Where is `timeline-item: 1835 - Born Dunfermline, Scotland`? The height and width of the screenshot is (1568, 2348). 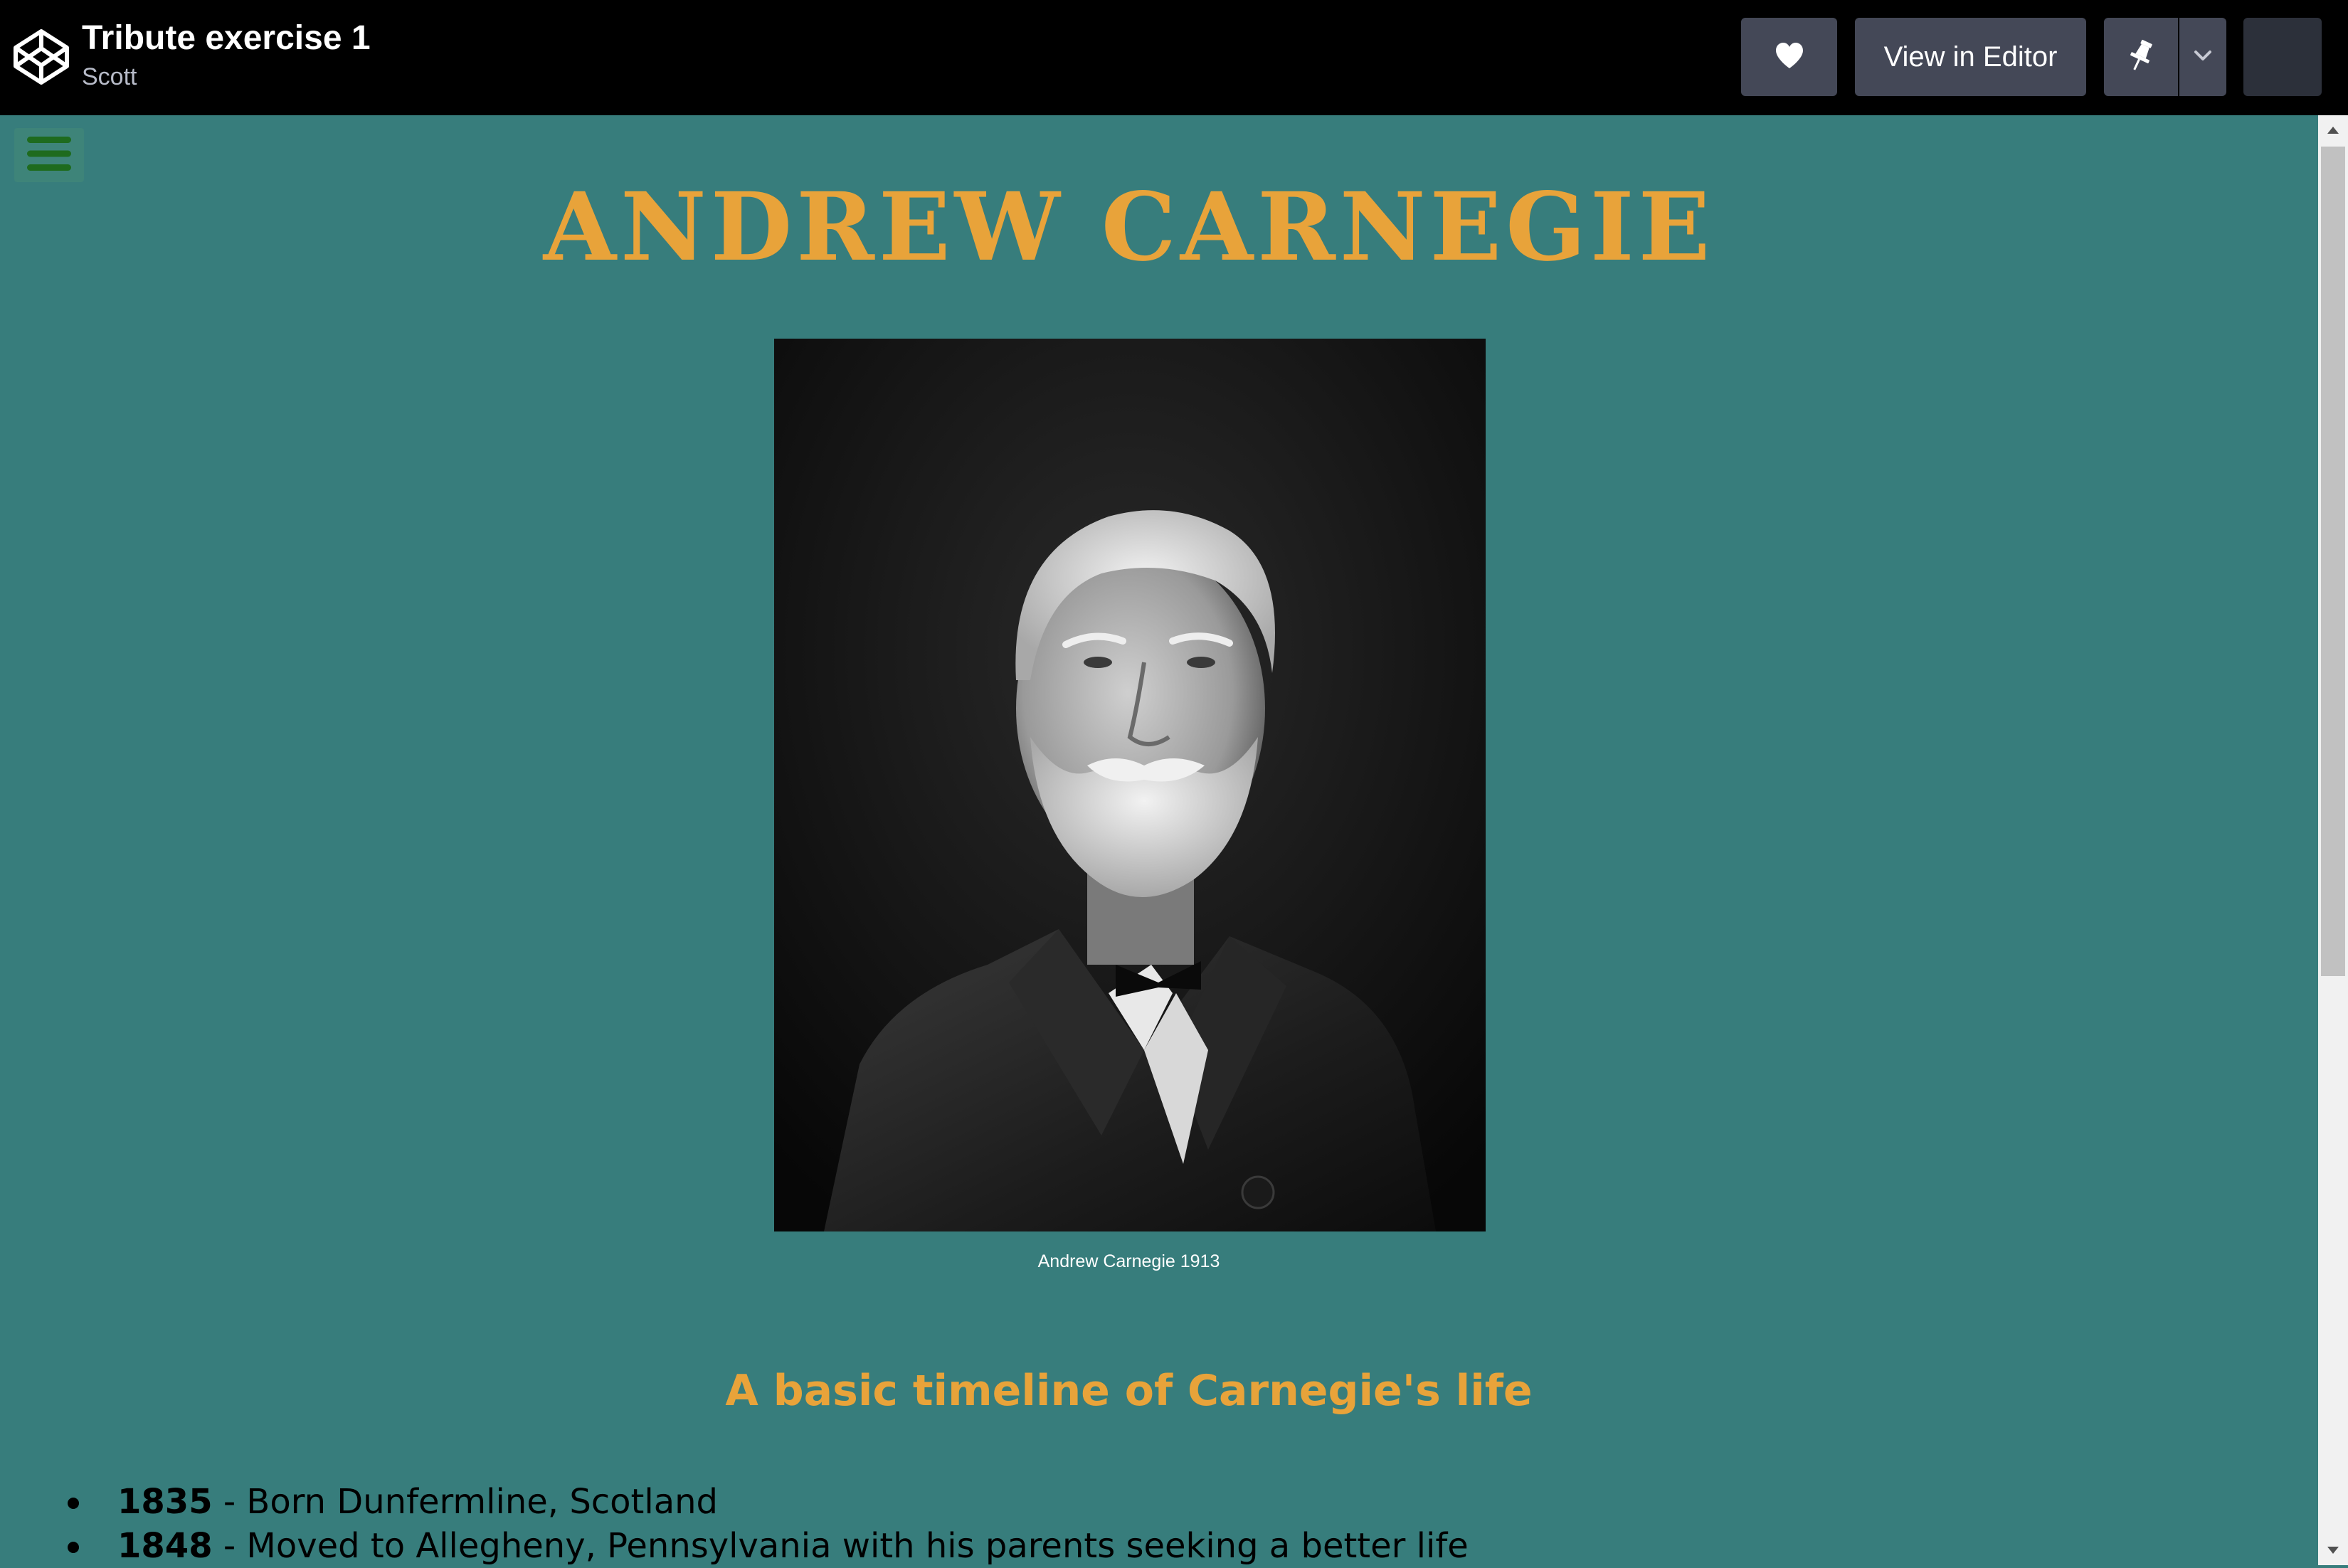 timeline-item: 1835 - Born Dunfermline, Scotland is located at coordinates (1129, 1502).